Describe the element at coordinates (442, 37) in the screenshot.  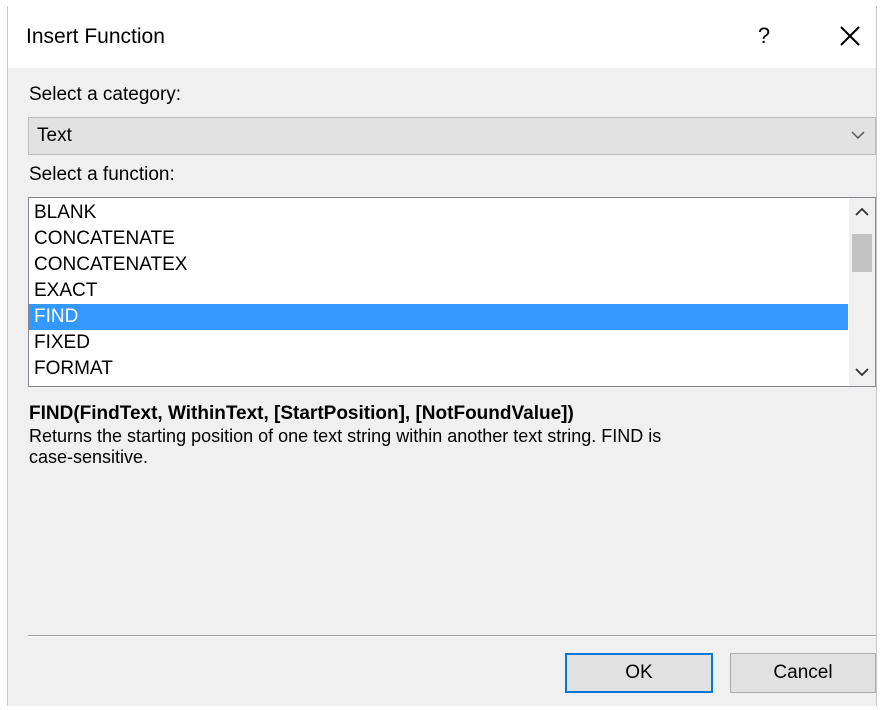
I see `title-bar: Insert Function ?` at that location.